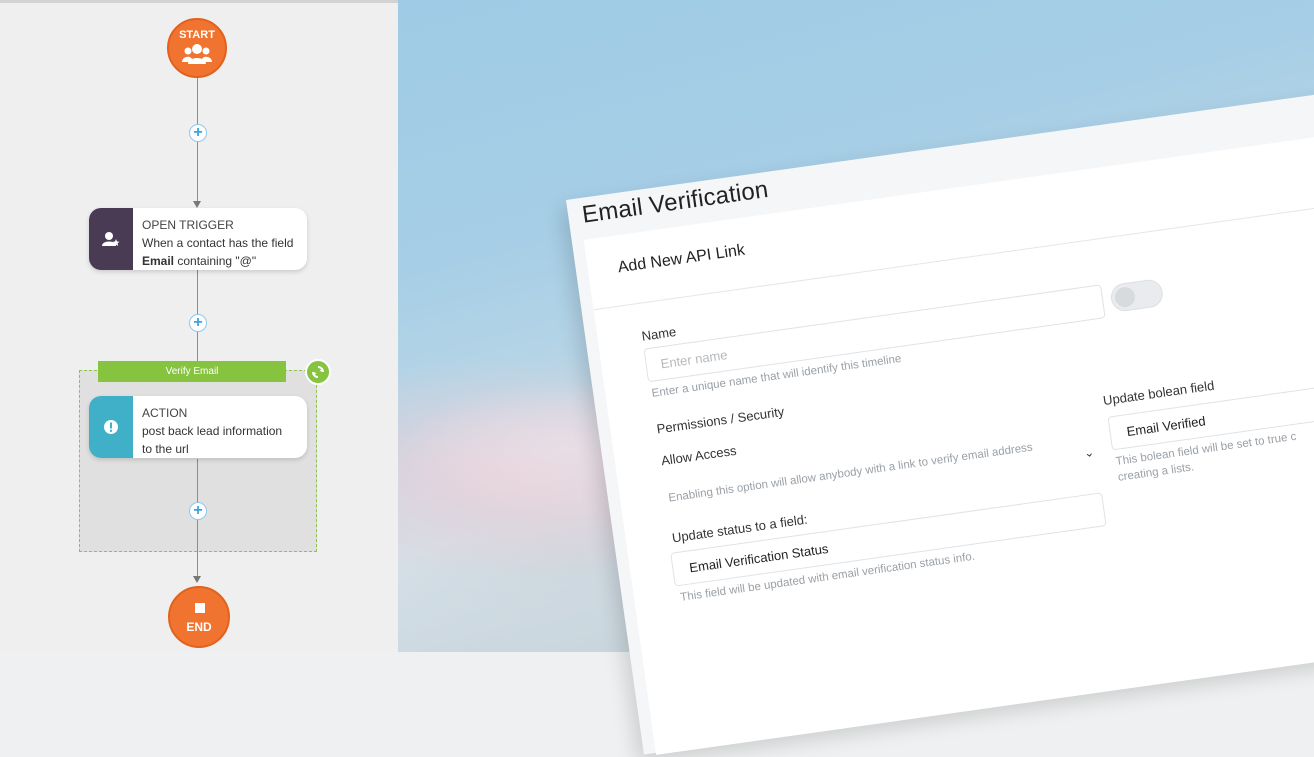 The height and width of the screenshot is (757, 1314). Describe the element at coordinates (192, 371) in the screenshot. I see `verify-email-group-label: Verify Email` at that location.